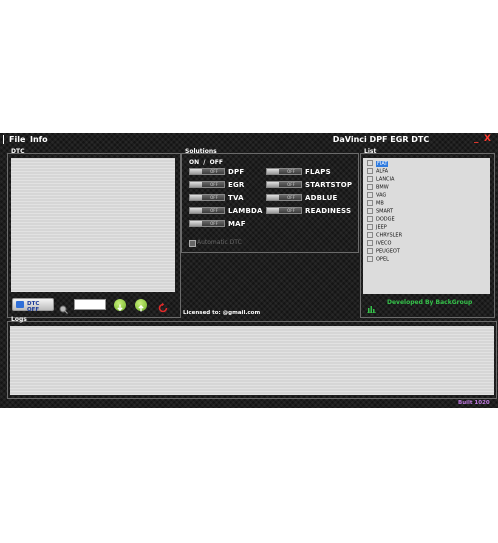  What do you see at coordinates (291, 184) in the screenshot?
I see `startstop-toggle-state: OFF` at bounding box center [291, 184].